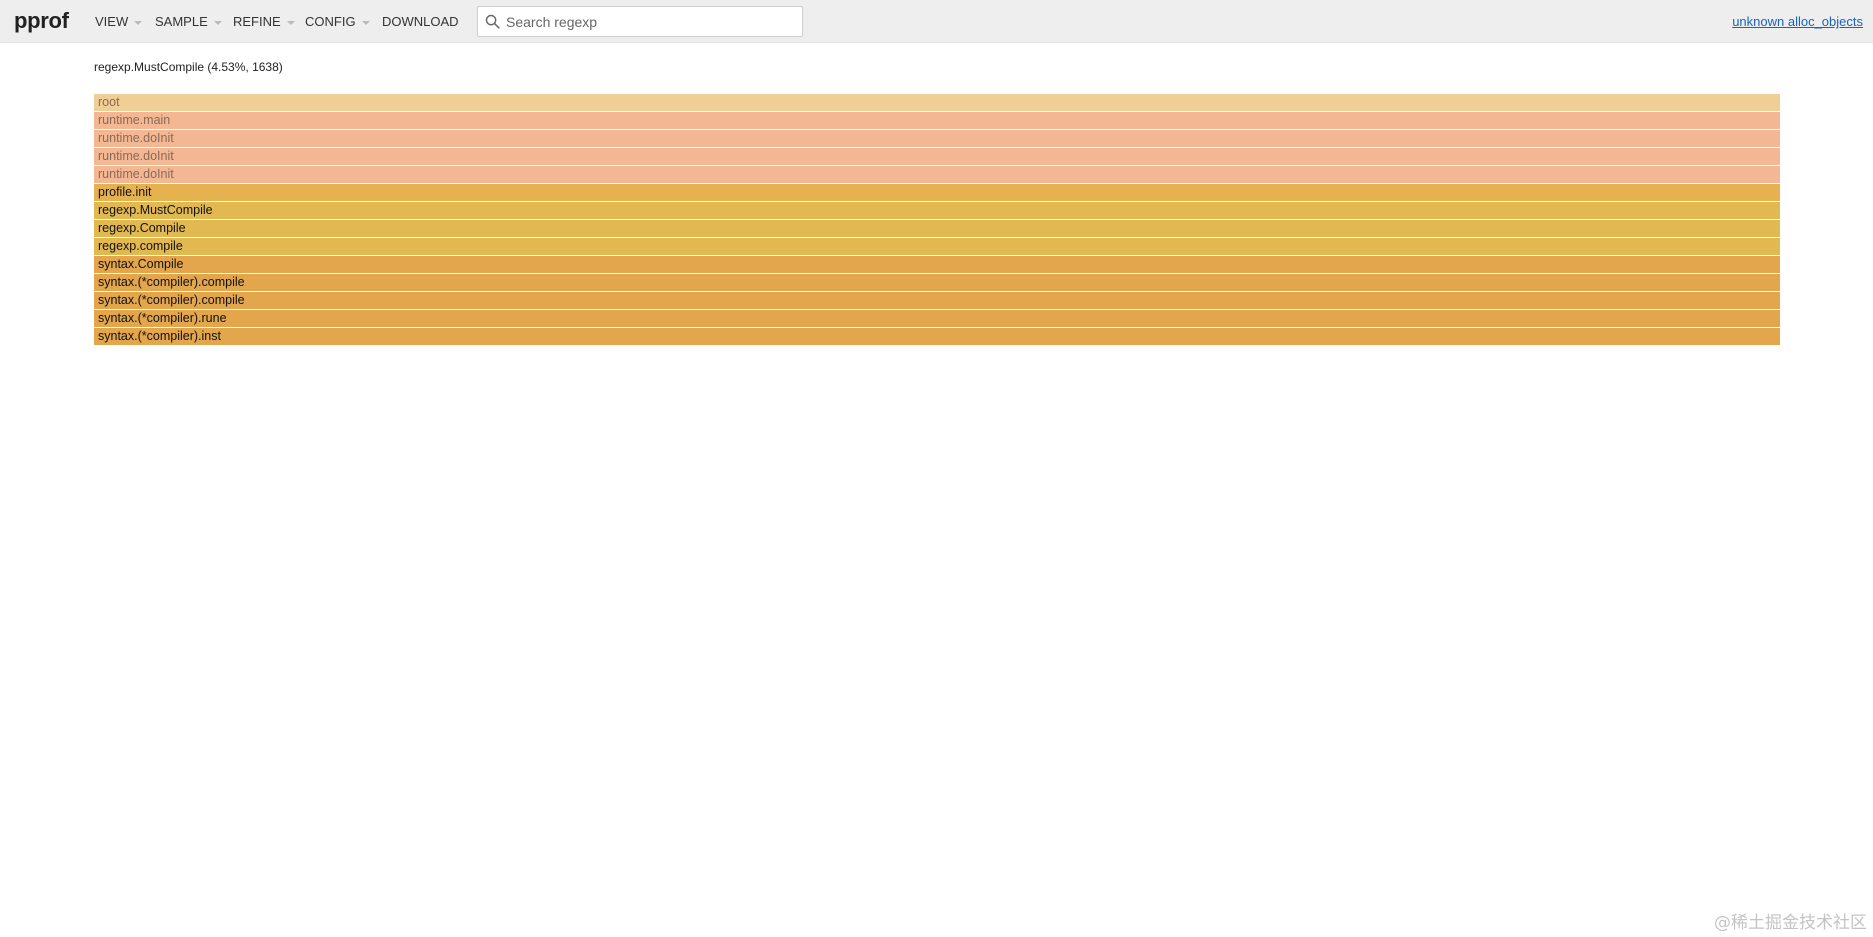 This screenshot has width=1873, height=937. I want to click on watermark: @稀土掘金技术社区, so click(1790, 923).